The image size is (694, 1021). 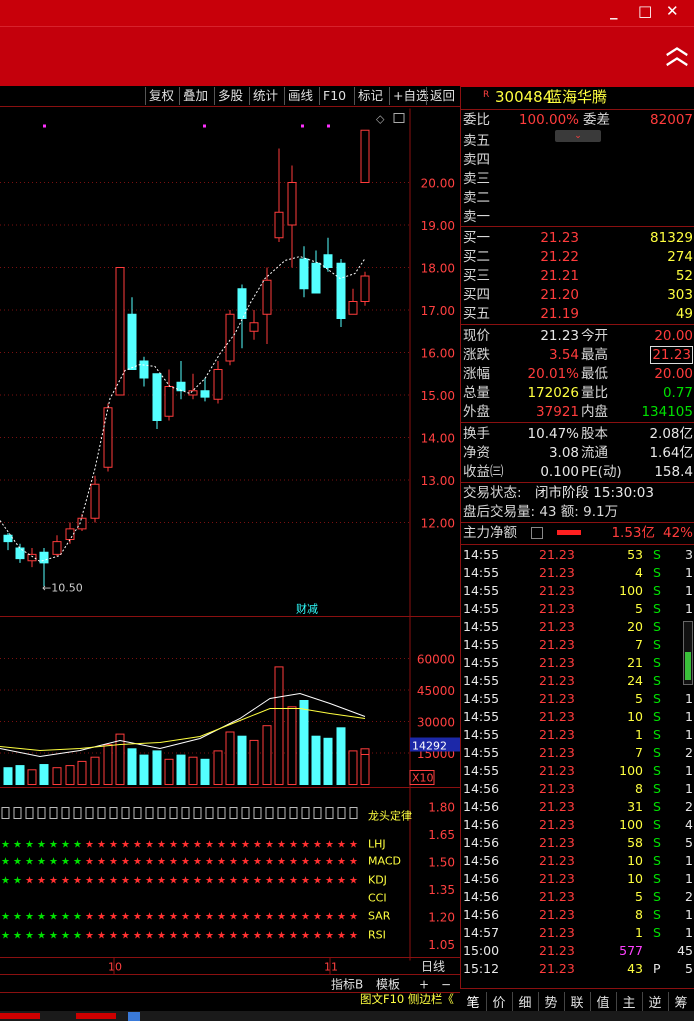 What do you see at coordinates (689, 554) in the screenshot?
I see `trade-count: 3` at bounding box center [689, 554].